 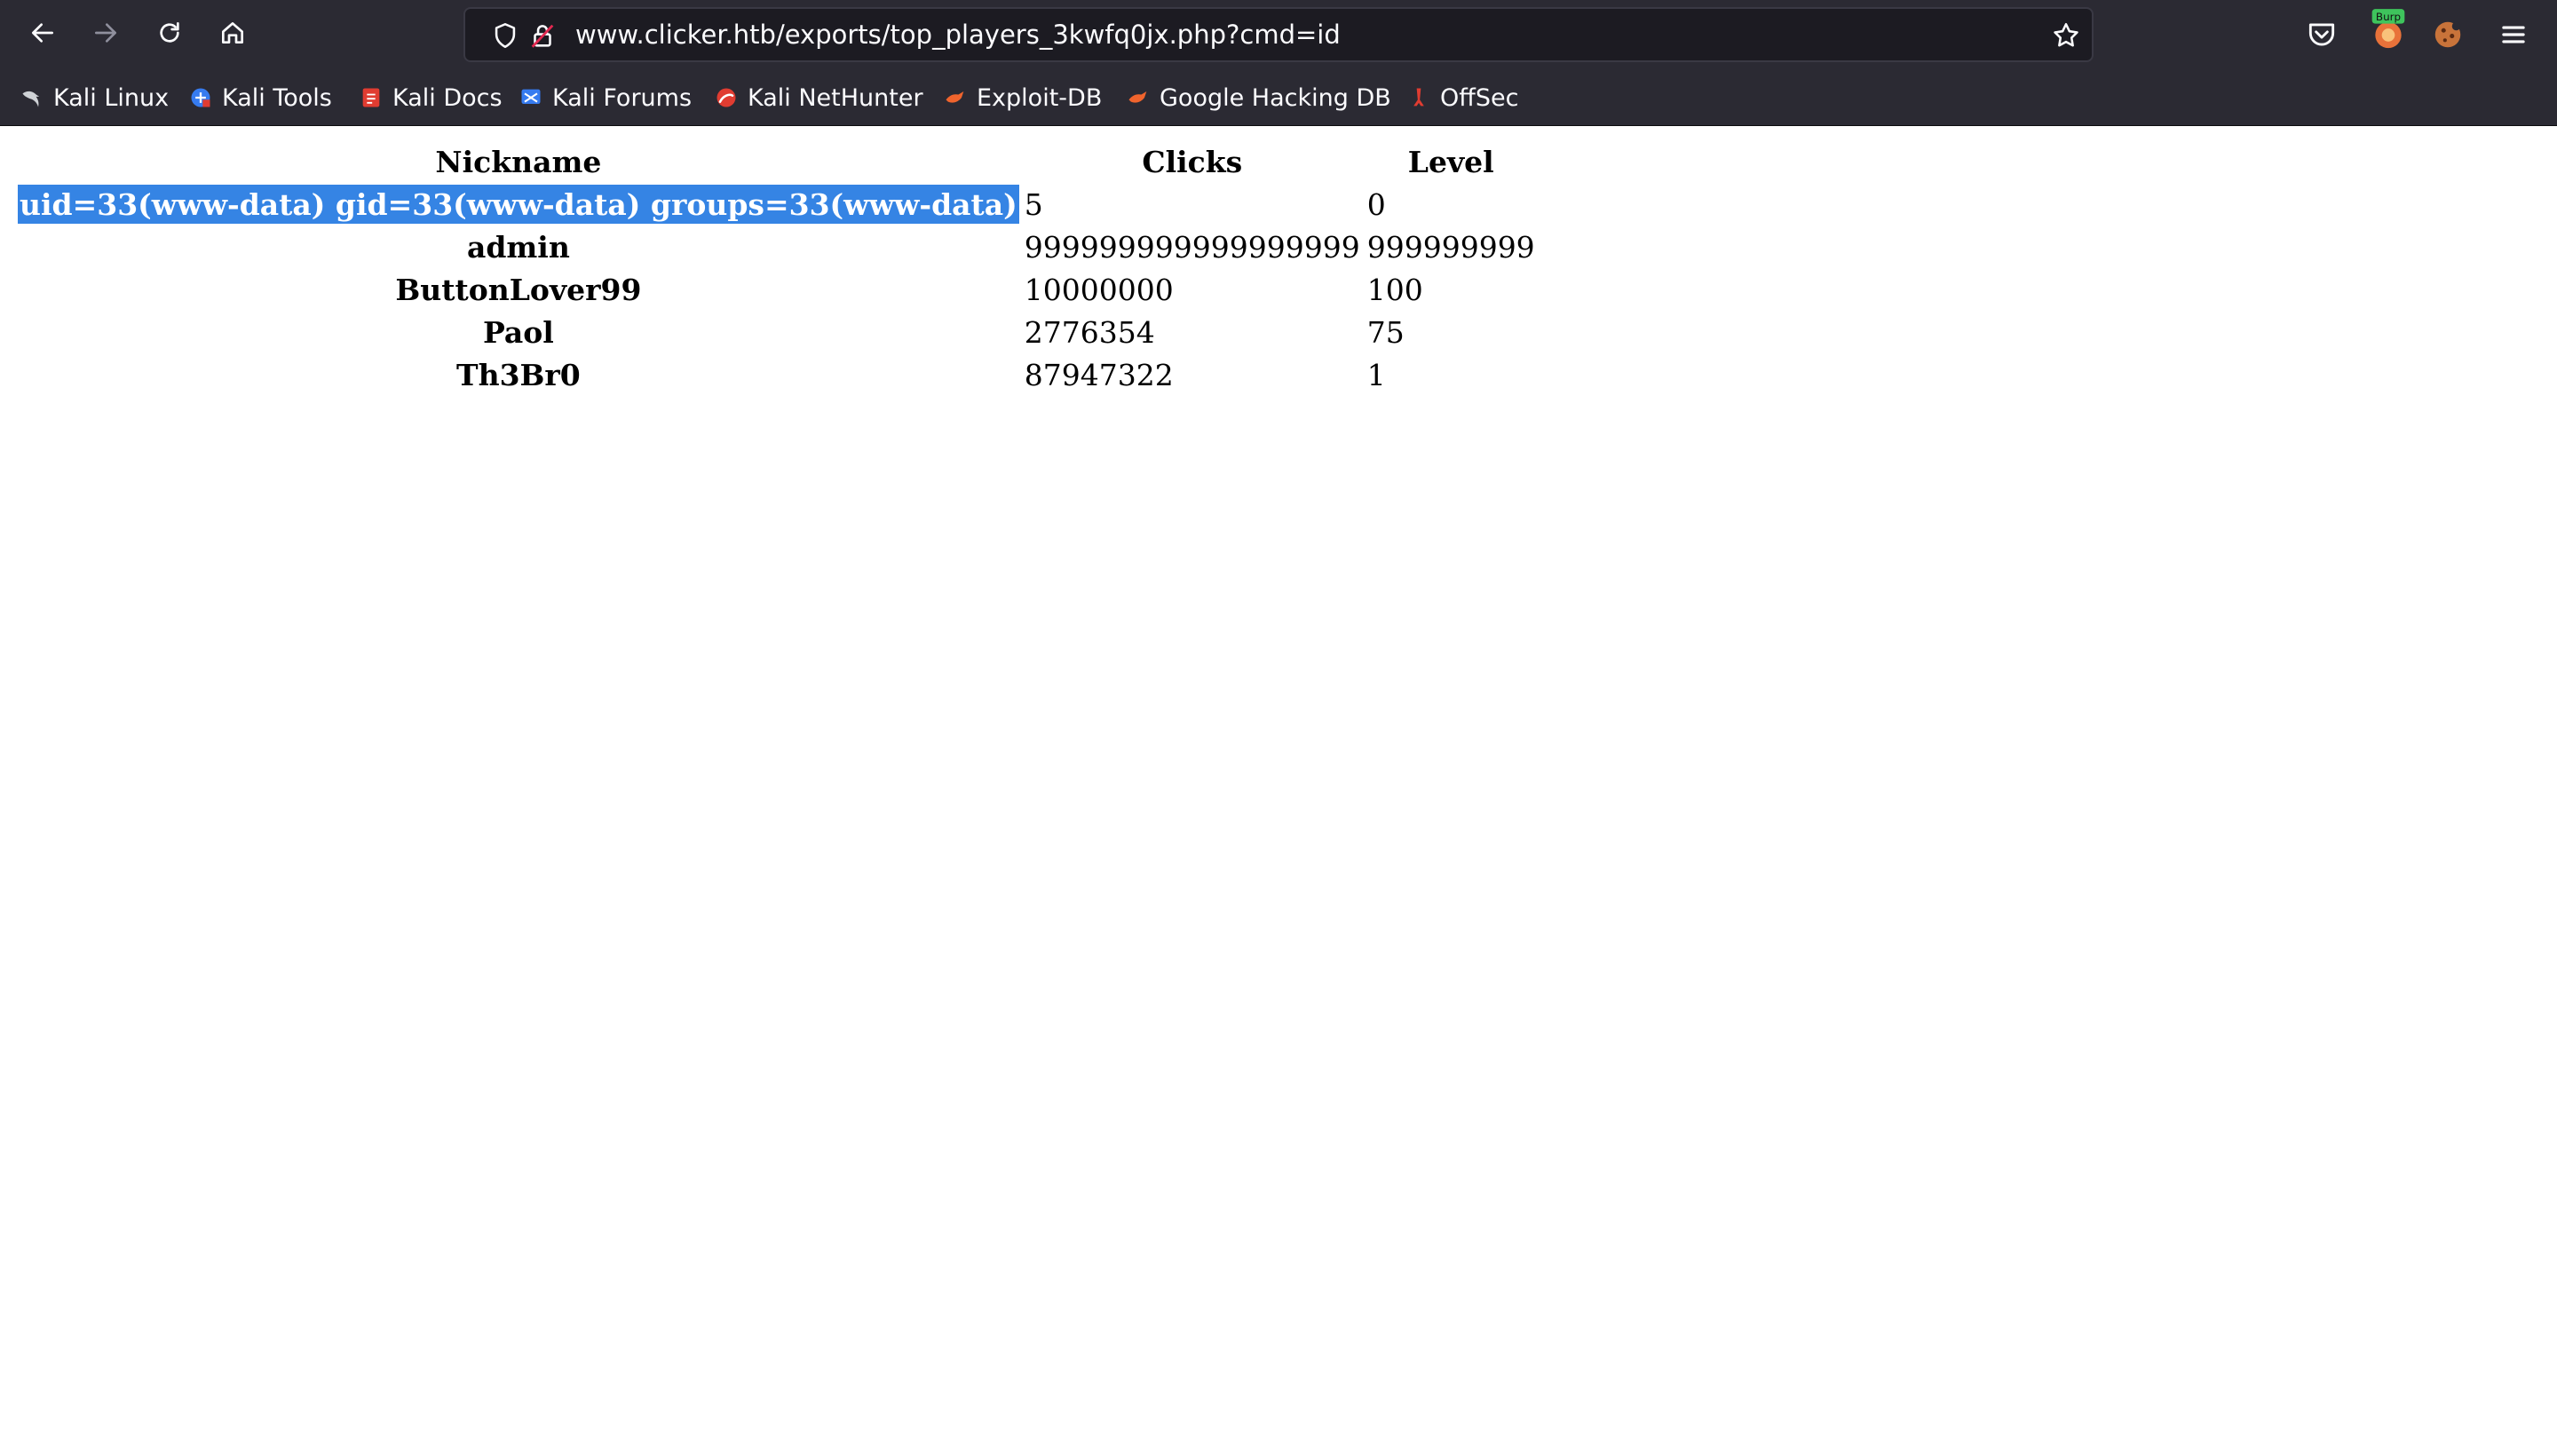 What do you see at coordinates (518, 332) in the screenshot?
I see `nickname-cell: Paol` at bounding box center [518, 332].